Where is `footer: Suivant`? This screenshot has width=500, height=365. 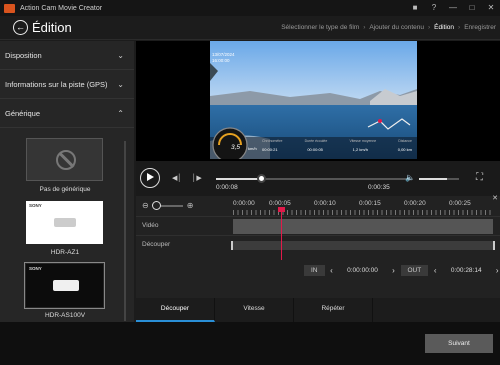
footer: Suivant is located at coordinates (250, 343).